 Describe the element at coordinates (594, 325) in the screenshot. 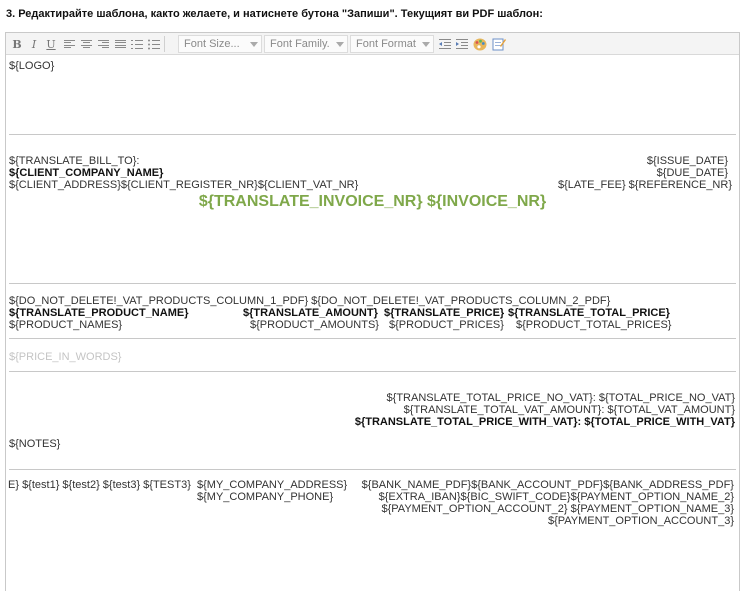

I see `product-total-prices: ${PRODUCT_TOTAL_PRICES}` at that location.